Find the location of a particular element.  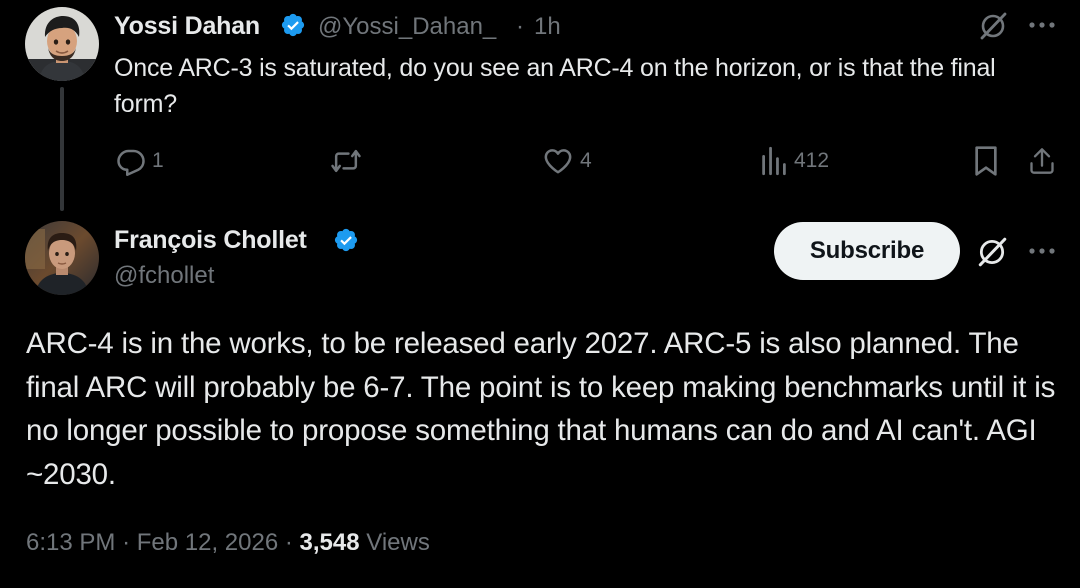

avatar-fchollet is located at coordinates (62, 258).